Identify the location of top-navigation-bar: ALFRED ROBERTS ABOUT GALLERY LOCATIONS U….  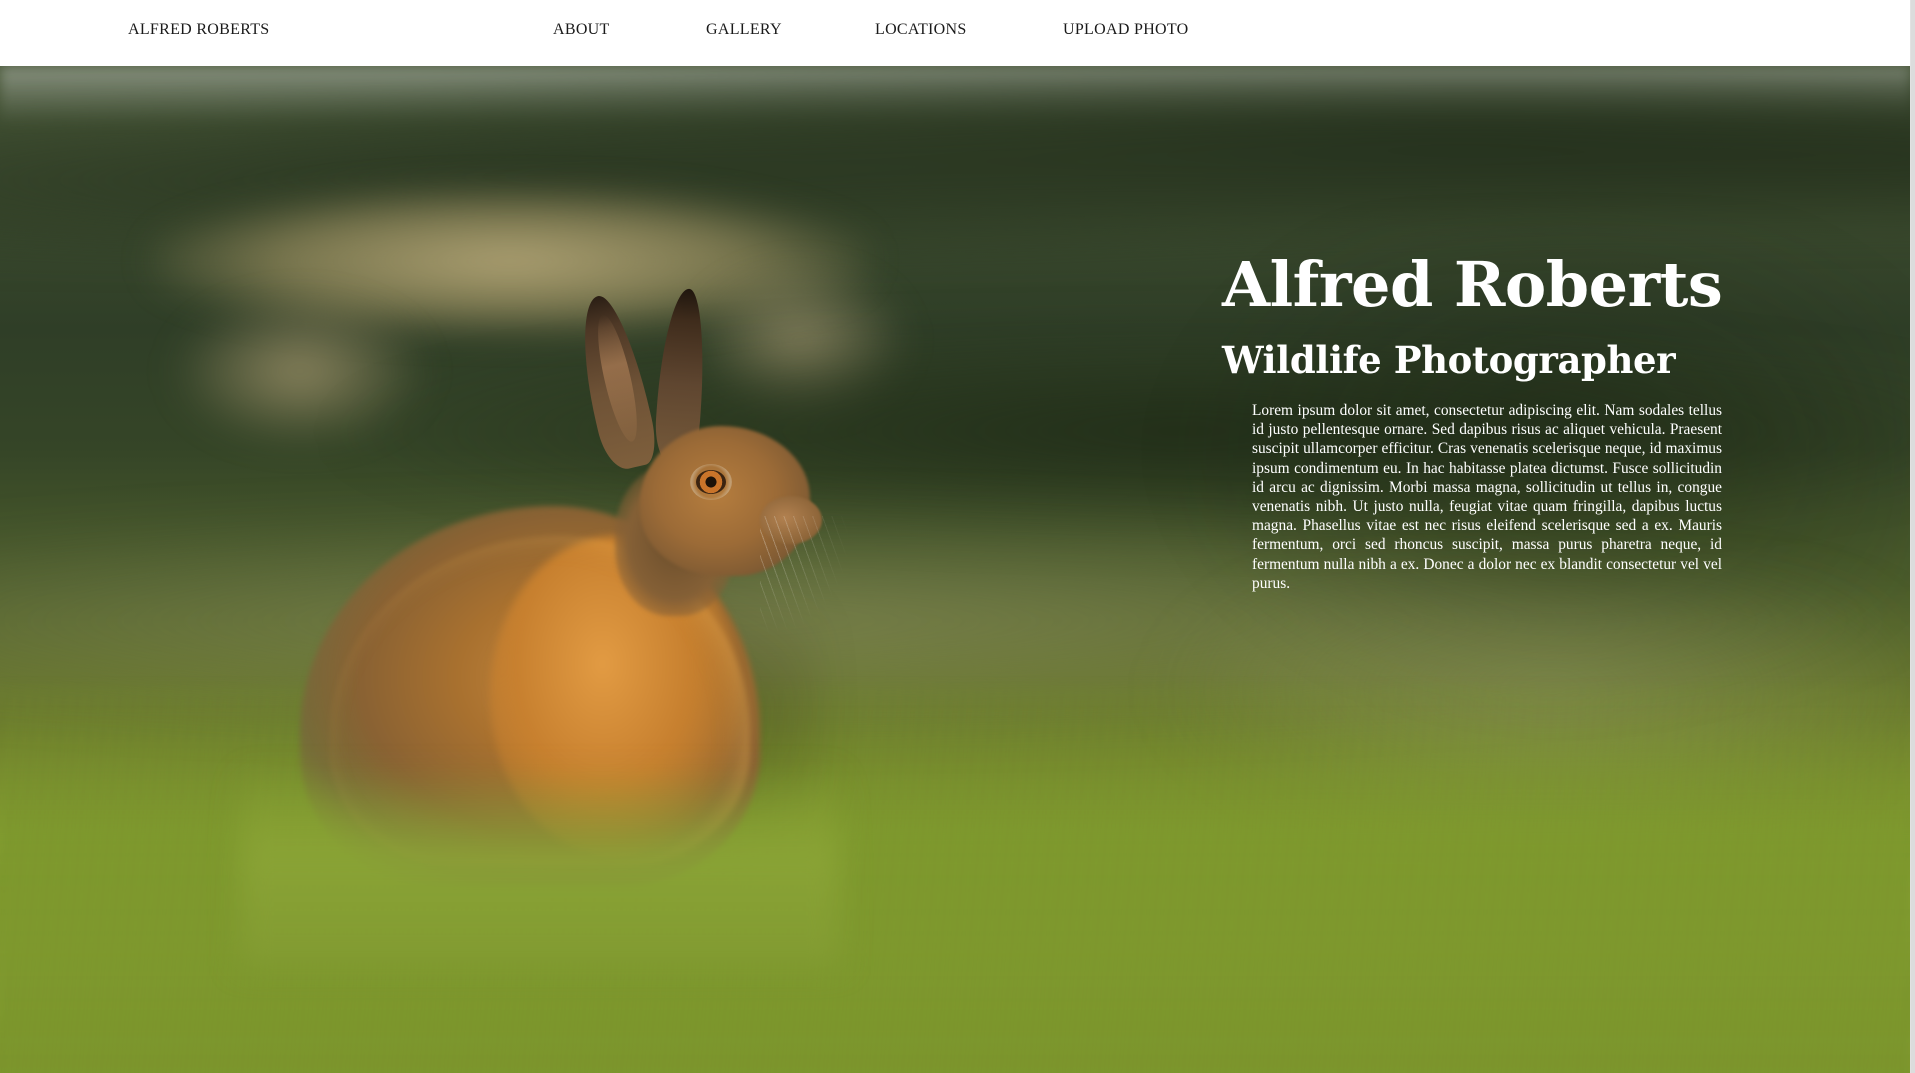
(955, 33).